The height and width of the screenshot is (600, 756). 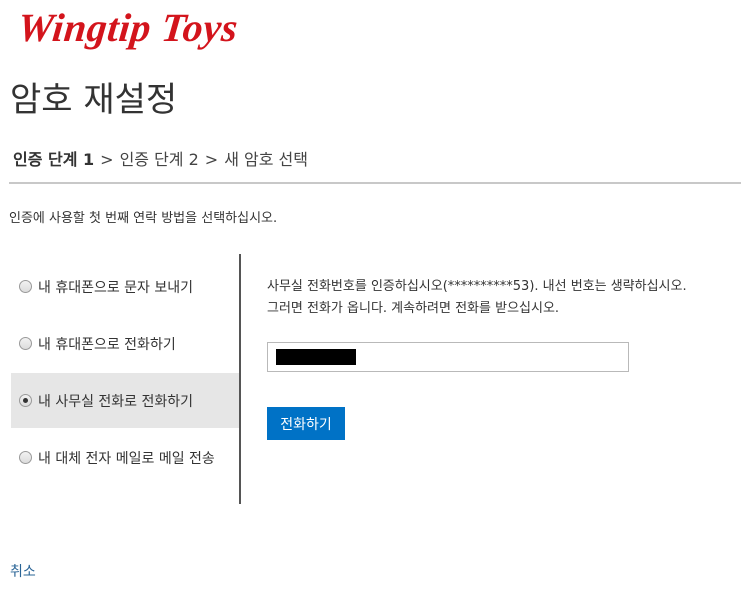 What do you see at coordinates (23, 572) in the screenshot?
I see `cancel-link: 취소` at bounding box center [23, 572].